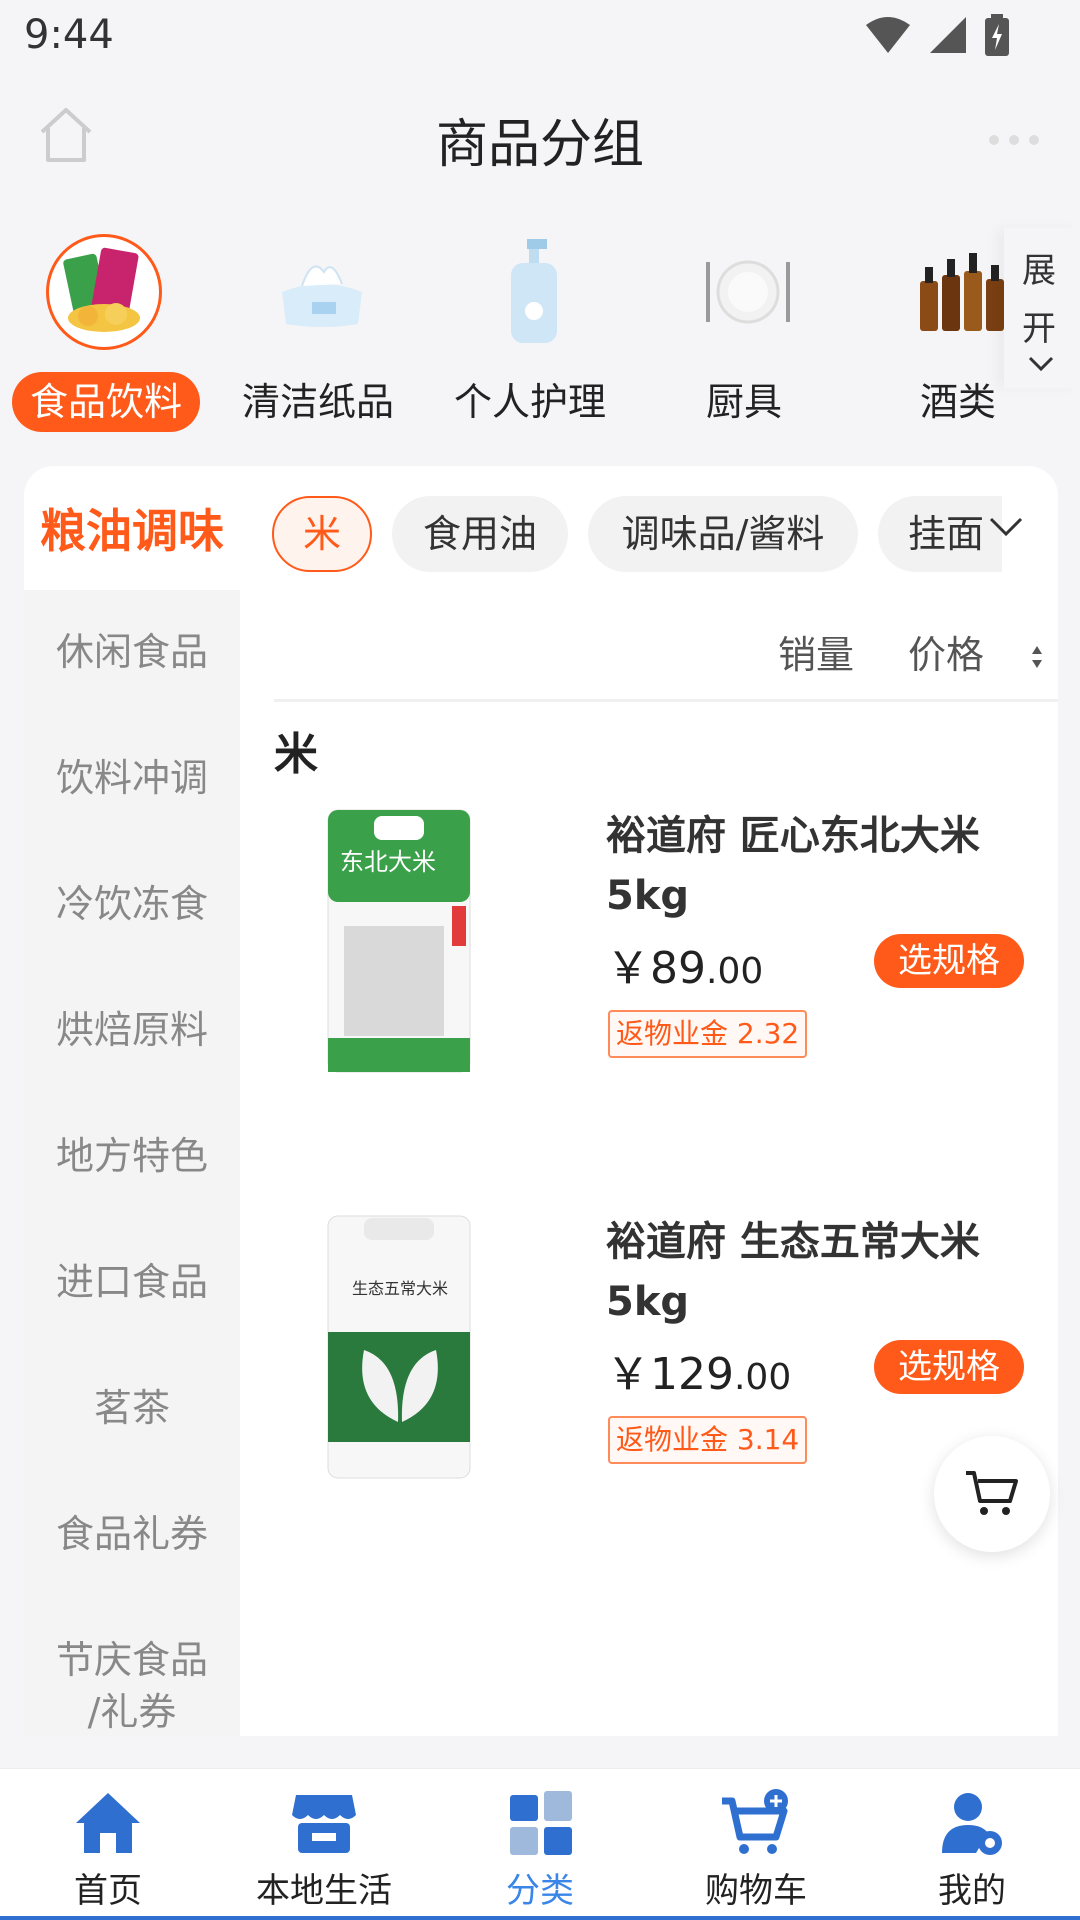  I want to click on category-food-drinks: 食品饮料, so click(100, 338).